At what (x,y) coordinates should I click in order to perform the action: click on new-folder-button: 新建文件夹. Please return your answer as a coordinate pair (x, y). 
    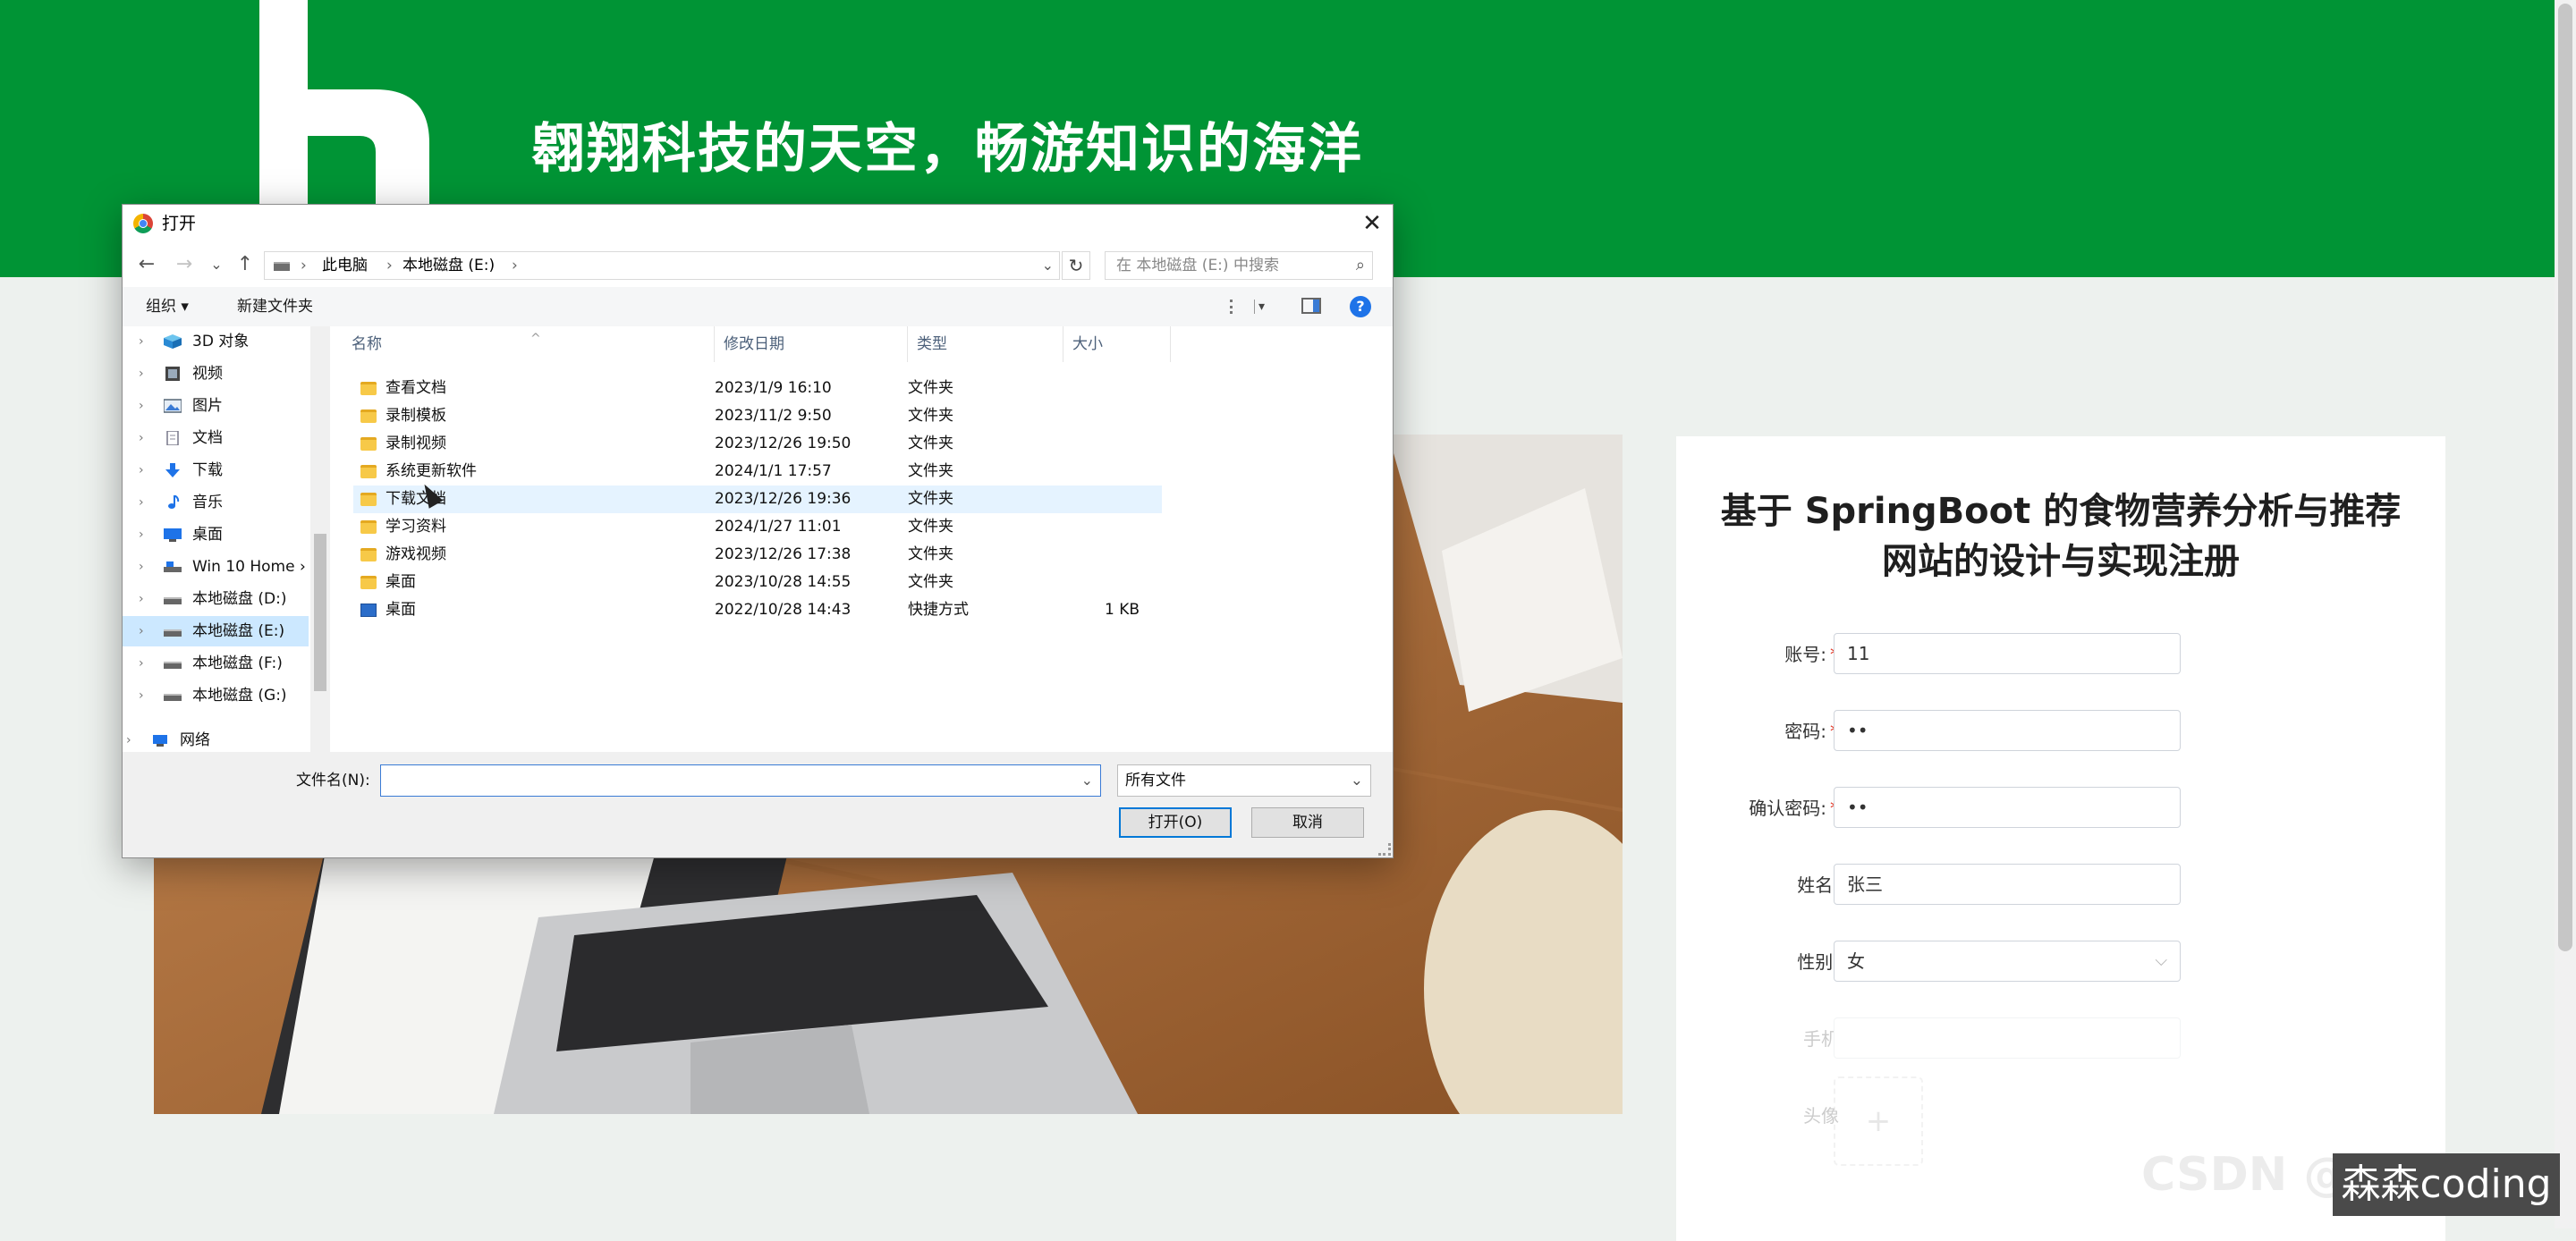
    Looking at the image, I should click on (275, 306).